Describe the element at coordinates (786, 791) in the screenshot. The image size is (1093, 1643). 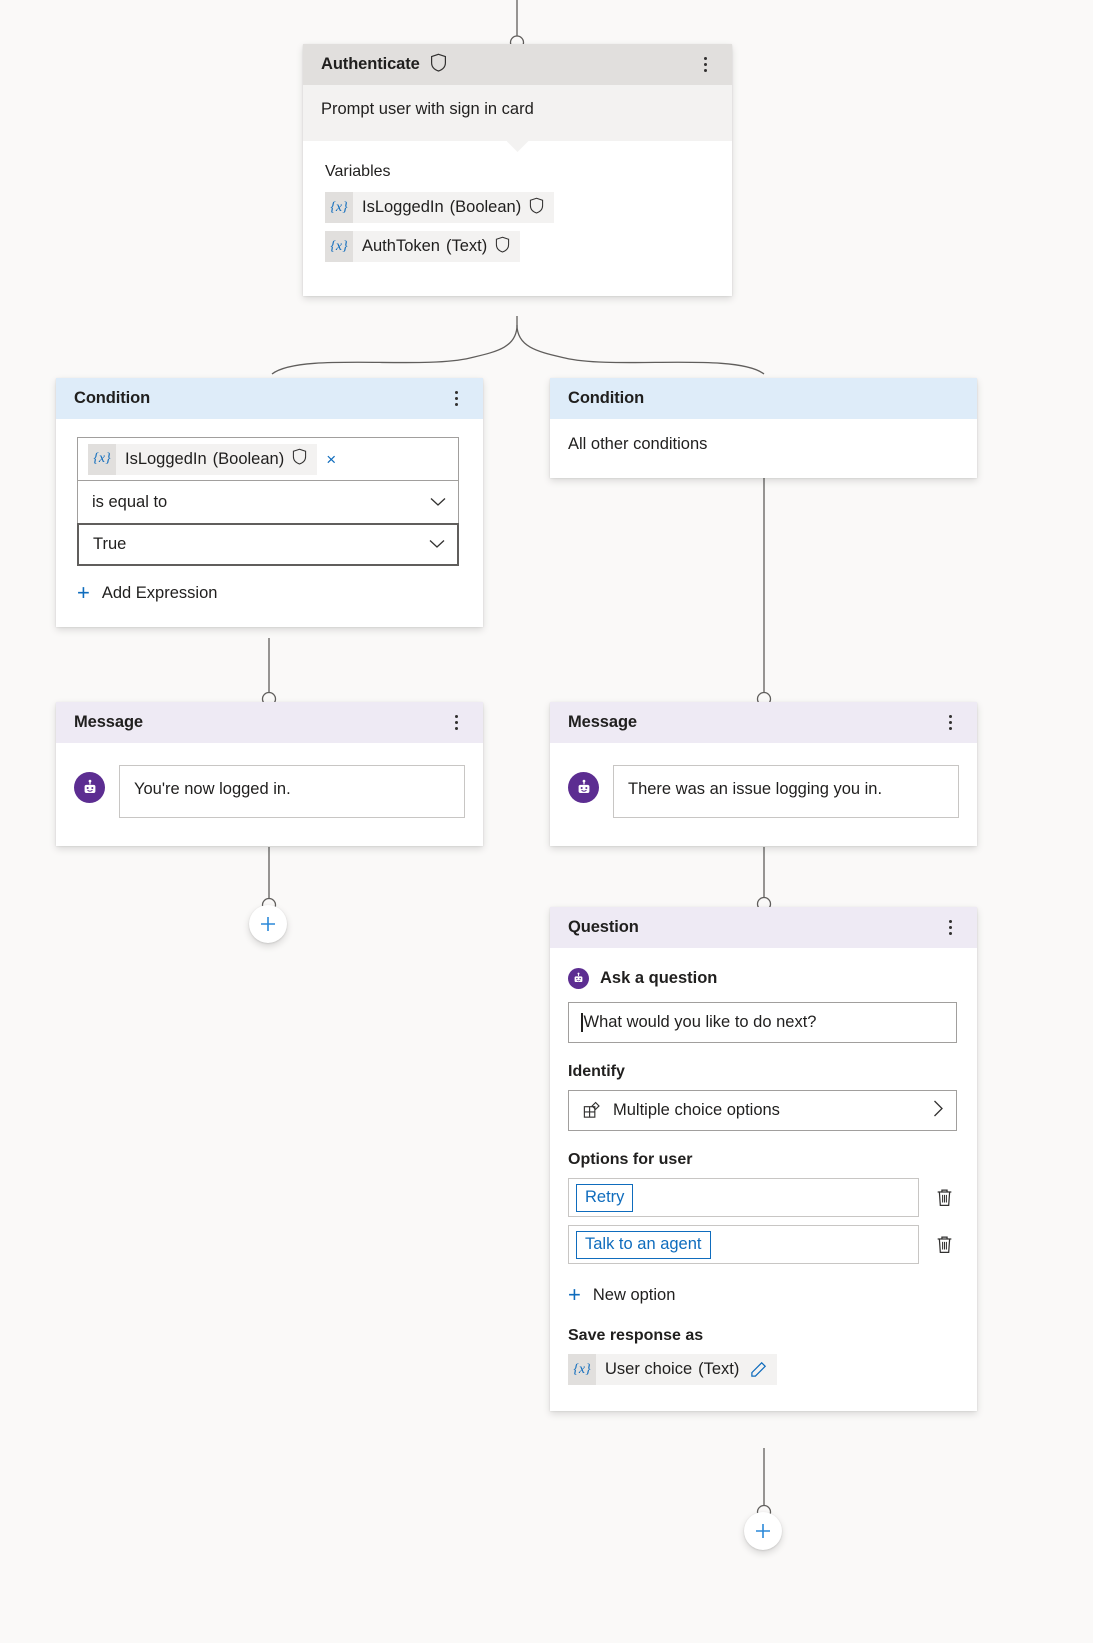
I see `message-text-input: There was an issue logging you in.` at that location.